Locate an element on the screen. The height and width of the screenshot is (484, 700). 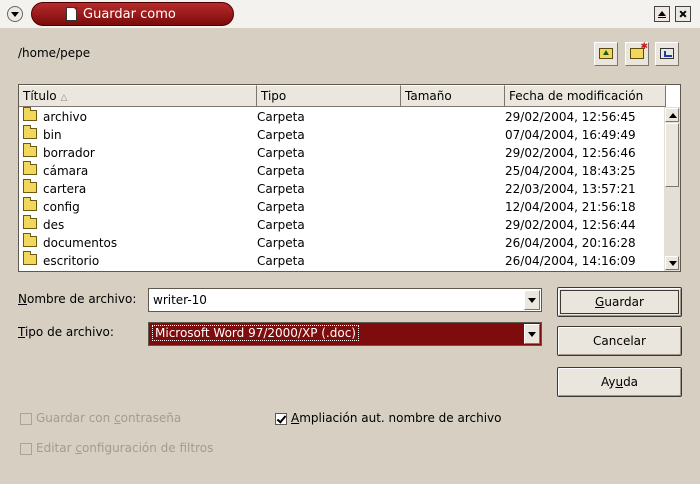
vertical-scrollbar is located at coordinates (672, 189).